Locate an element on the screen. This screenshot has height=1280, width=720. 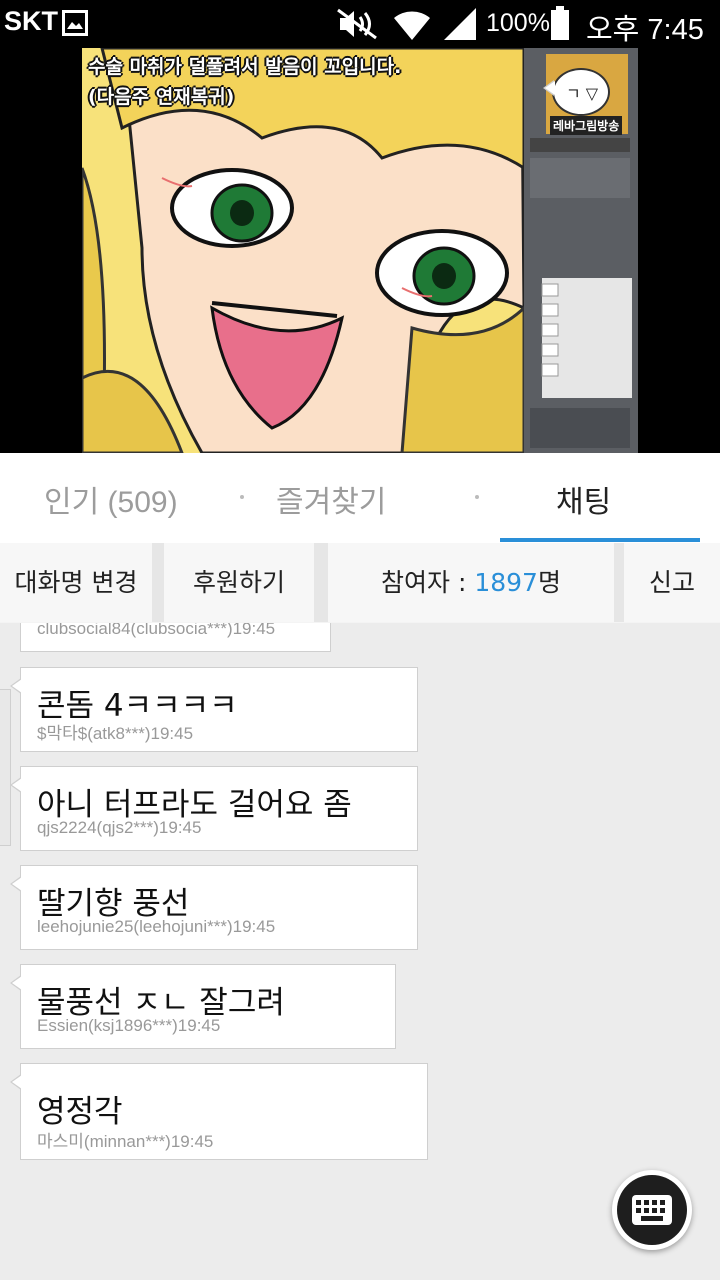
message-meta: 마스미(minnan***)19:45 is located at coordinates (125, 1141).